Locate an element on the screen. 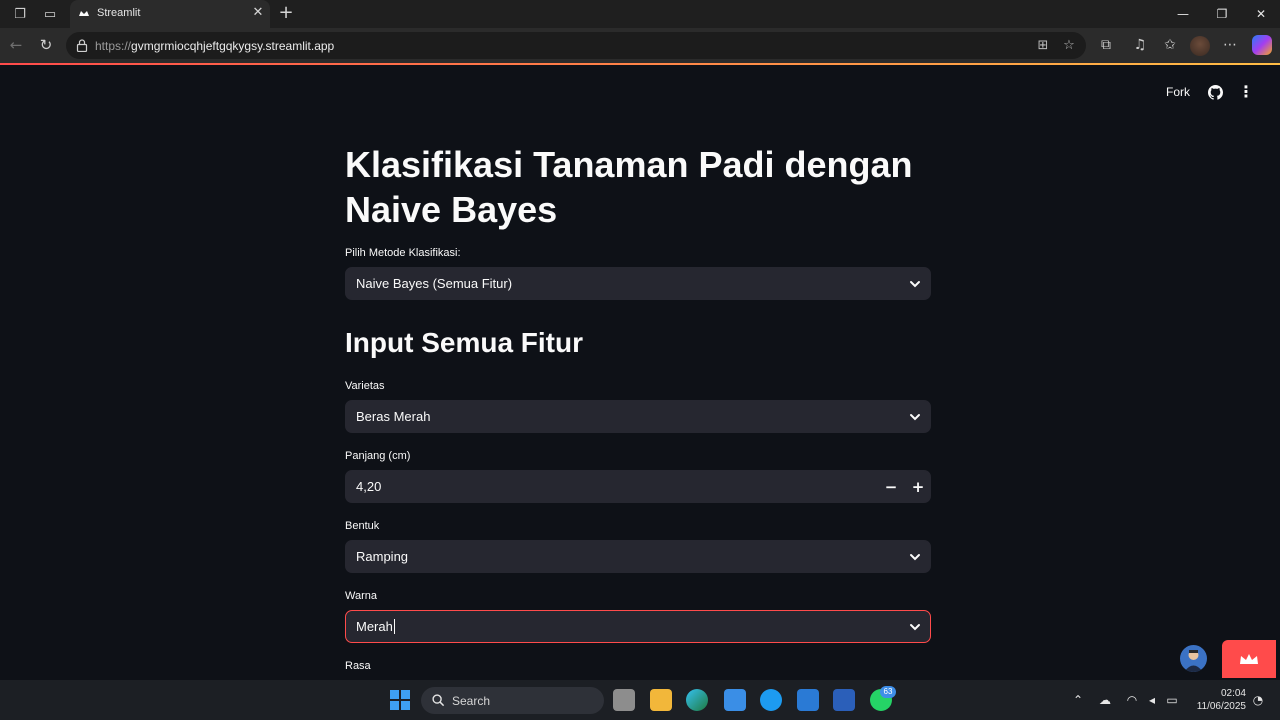 Image resolution: width=1280 pixels, height=720 pixels. user-avatar is located at coordinates (1193, 658).